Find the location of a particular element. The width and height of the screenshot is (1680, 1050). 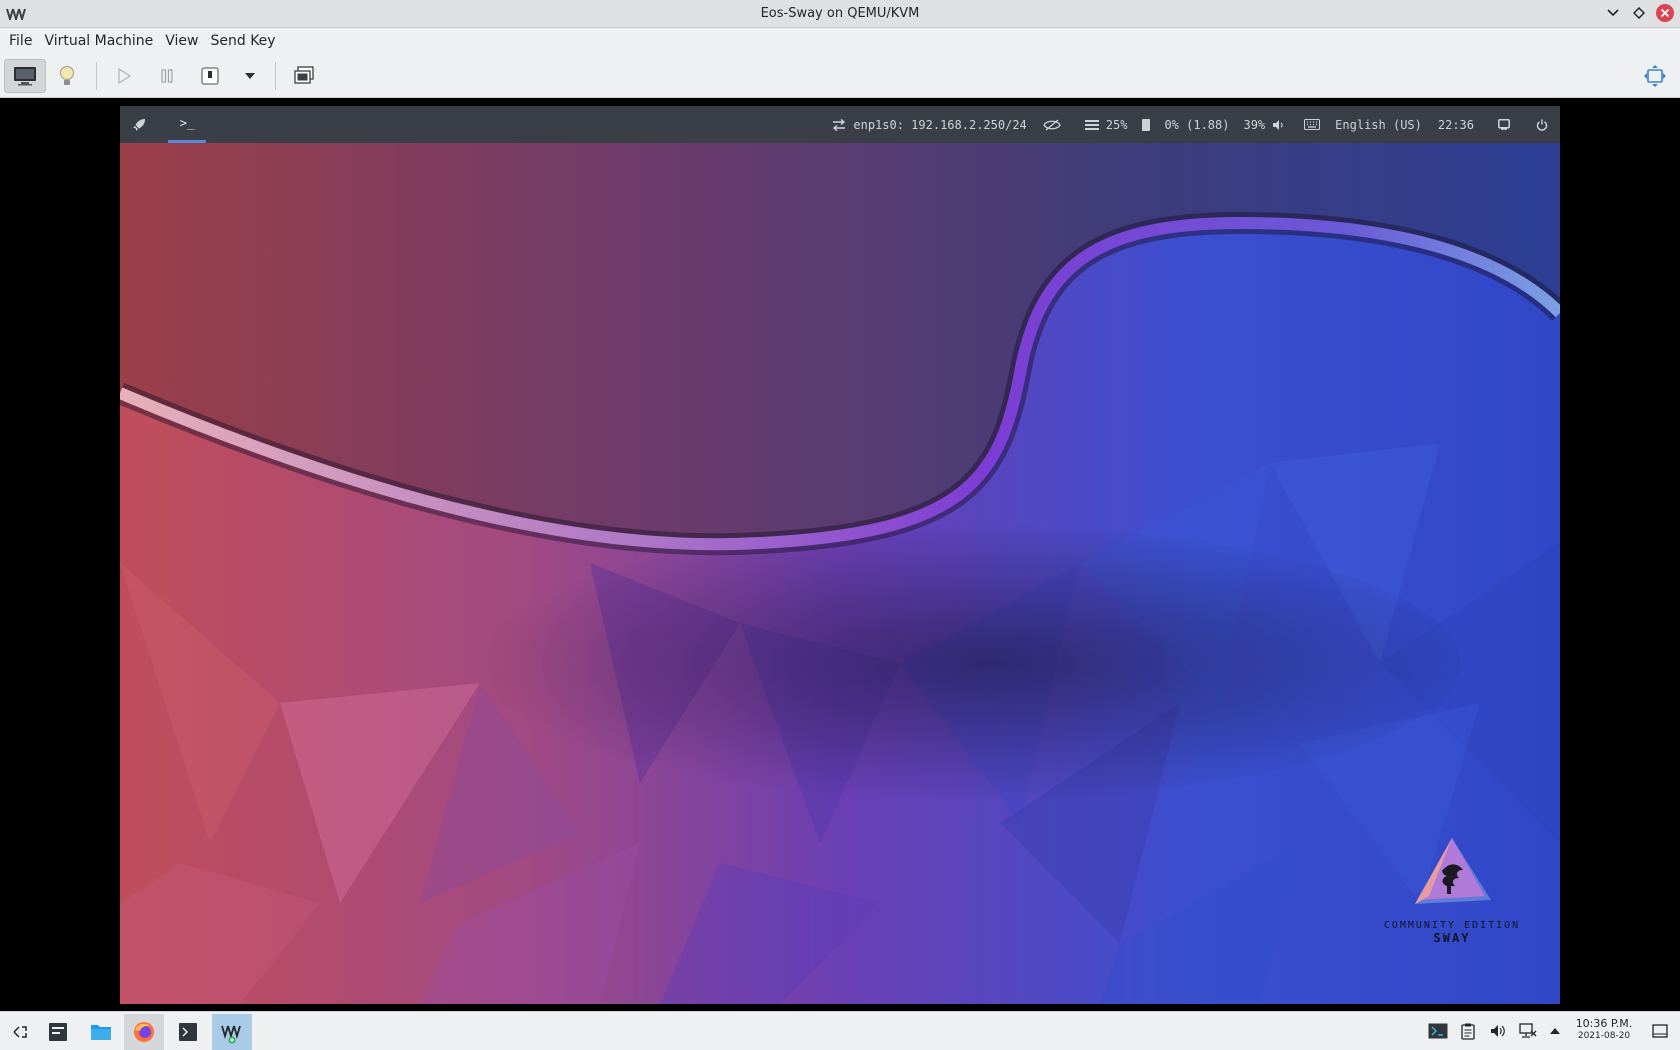

keyboard-icon is located at coordinates (1312, 124).